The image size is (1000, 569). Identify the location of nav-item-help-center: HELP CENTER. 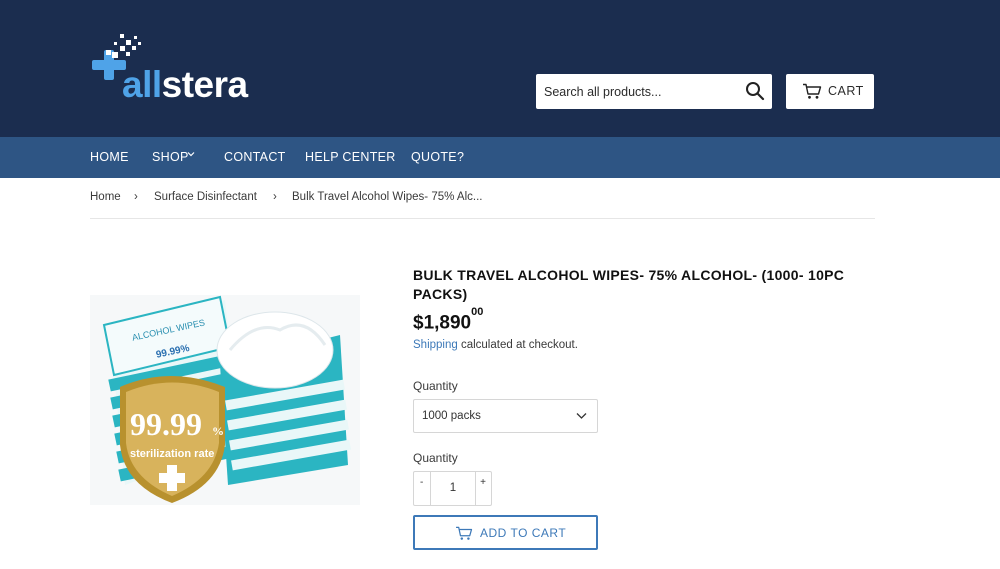
(350, 157).